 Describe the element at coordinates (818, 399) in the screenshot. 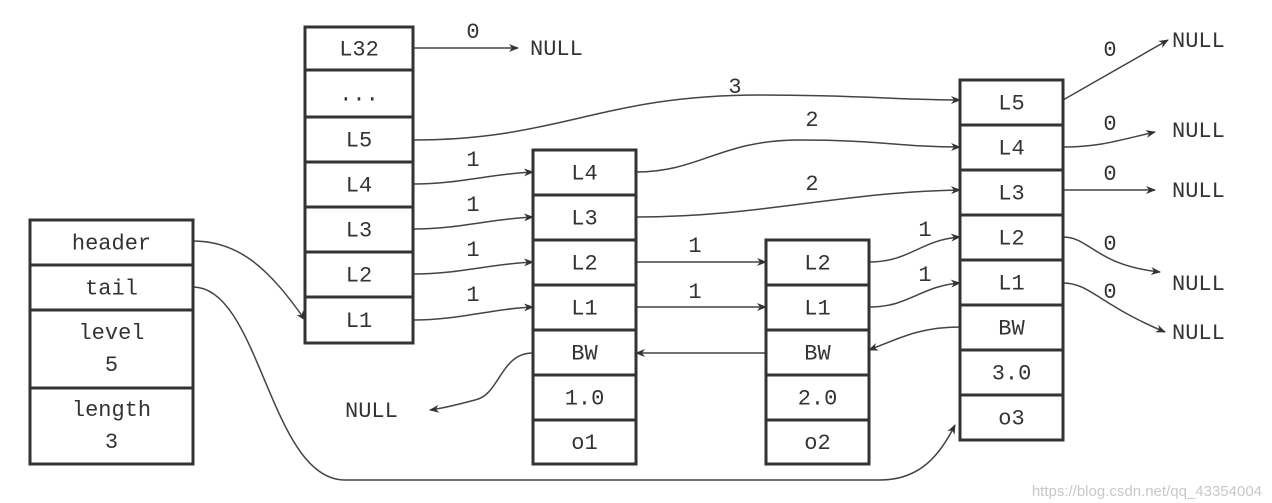

I see `cell-label: 2.0` at that location.